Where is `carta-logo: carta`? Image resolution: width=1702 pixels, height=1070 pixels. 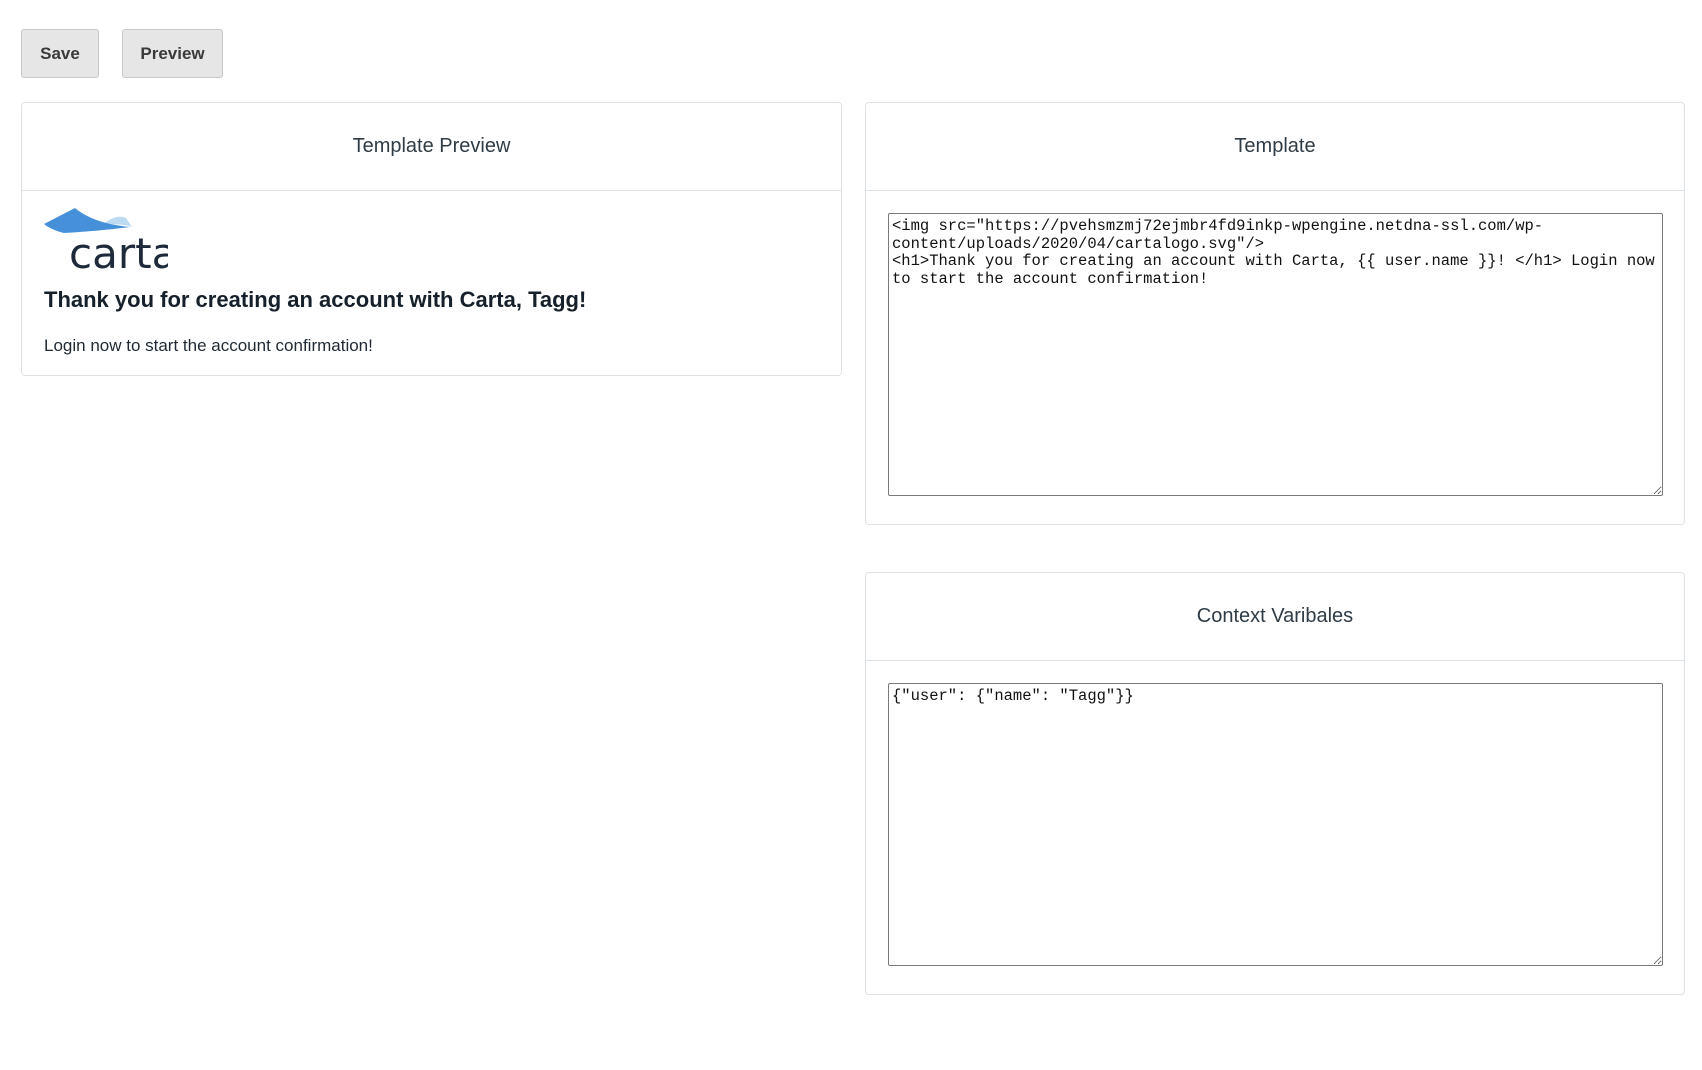
carta-logo: carta is located at coordinates (106, 239).